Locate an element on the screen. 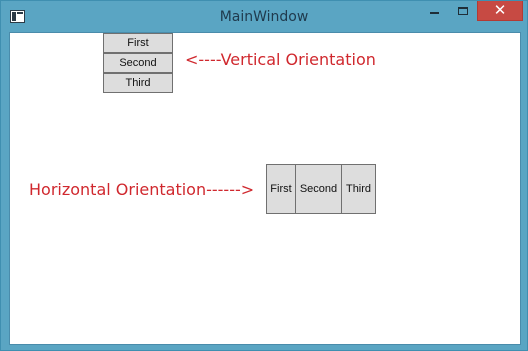 This screenshot has width=528, height=351. close-icon: ✕ is located at coordinates (500, 10).